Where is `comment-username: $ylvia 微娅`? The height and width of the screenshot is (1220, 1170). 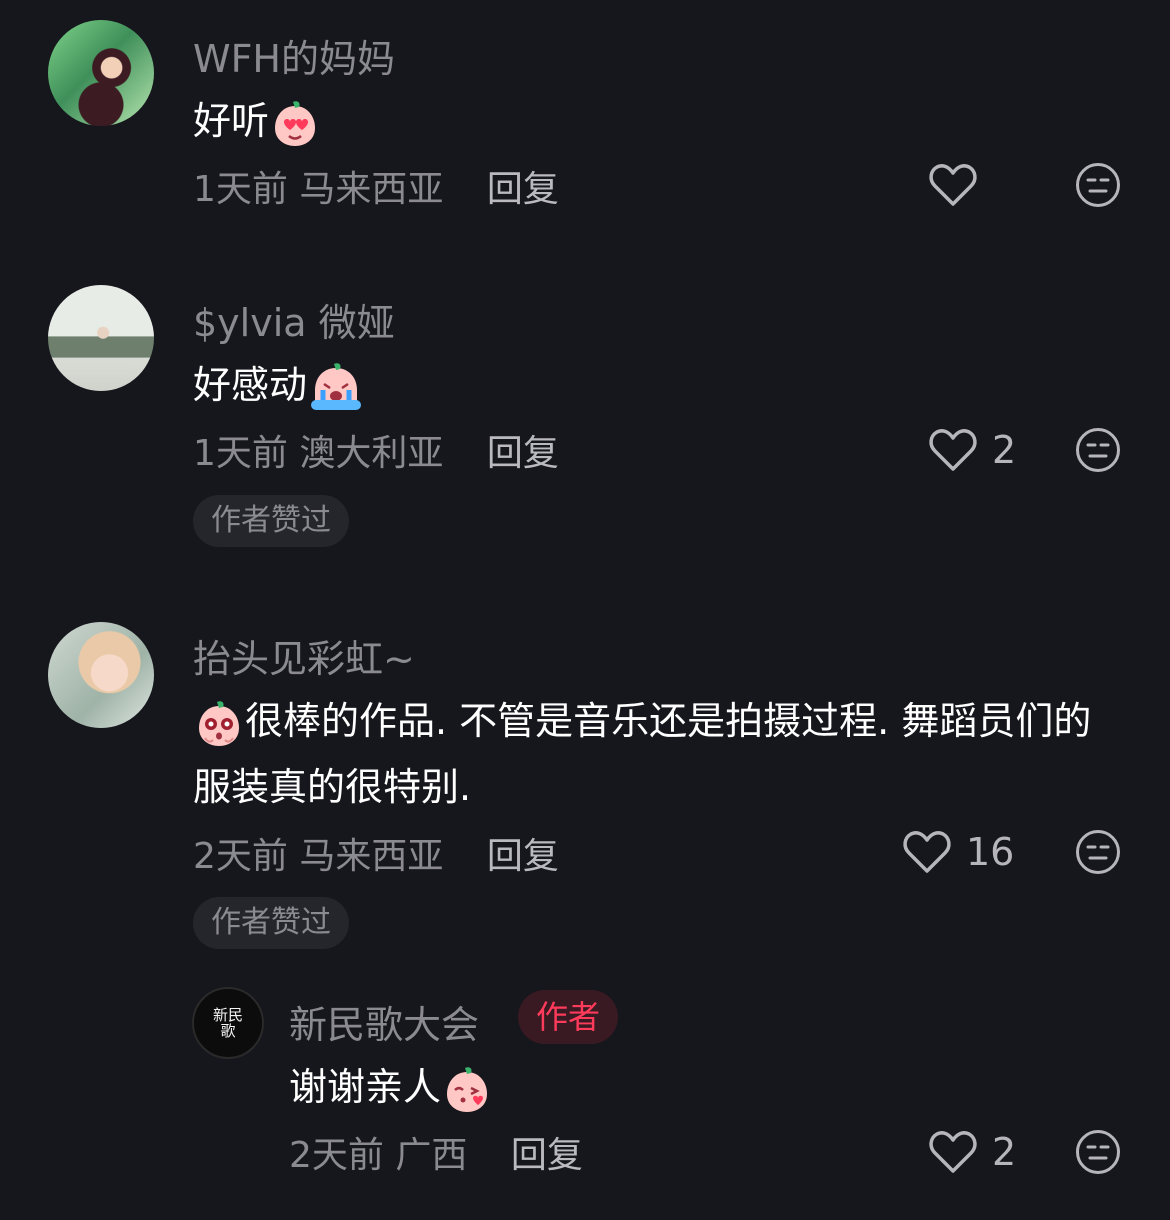
comment-username: $ylvia 微娅 is located at coordinates (294, 319).